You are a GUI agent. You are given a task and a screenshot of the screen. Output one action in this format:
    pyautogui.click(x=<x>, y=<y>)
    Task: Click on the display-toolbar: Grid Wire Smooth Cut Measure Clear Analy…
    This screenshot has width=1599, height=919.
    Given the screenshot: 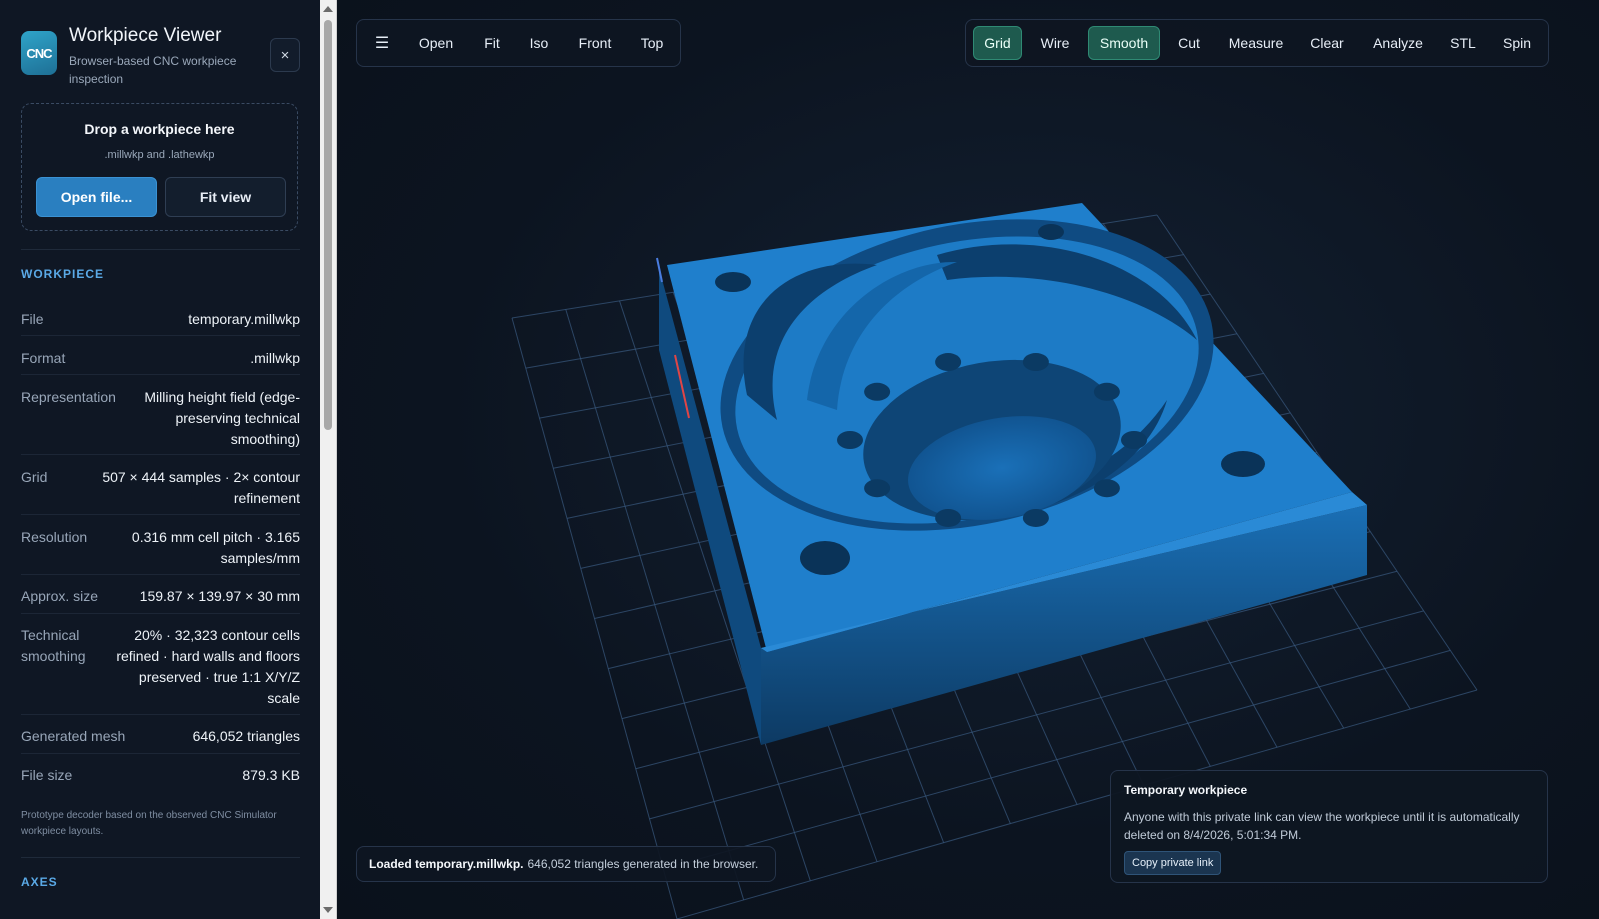 What is the action you would take?
    pyautogui.click(x=1257, y=43)
    